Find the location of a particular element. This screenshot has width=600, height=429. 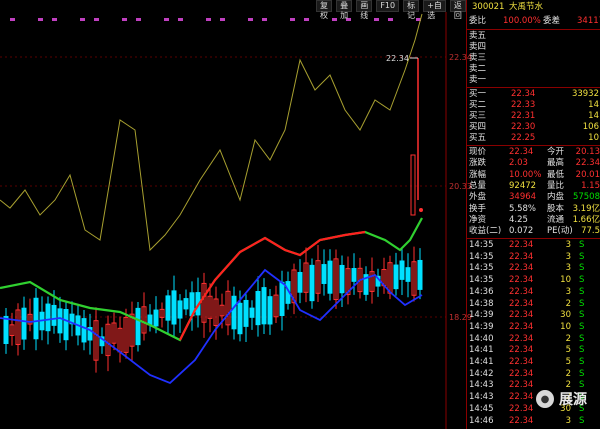

sell-level-1: 卖一 is located at coordinates (533, 80).